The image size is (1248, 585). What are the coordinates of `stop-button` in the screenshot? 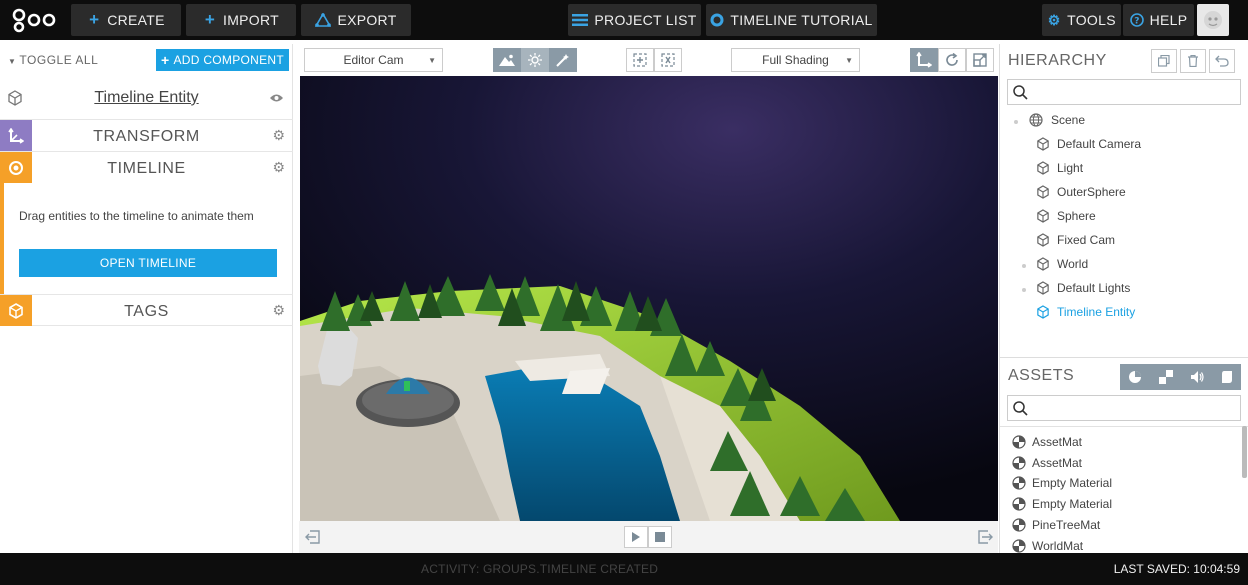 It's located at (660, 537).